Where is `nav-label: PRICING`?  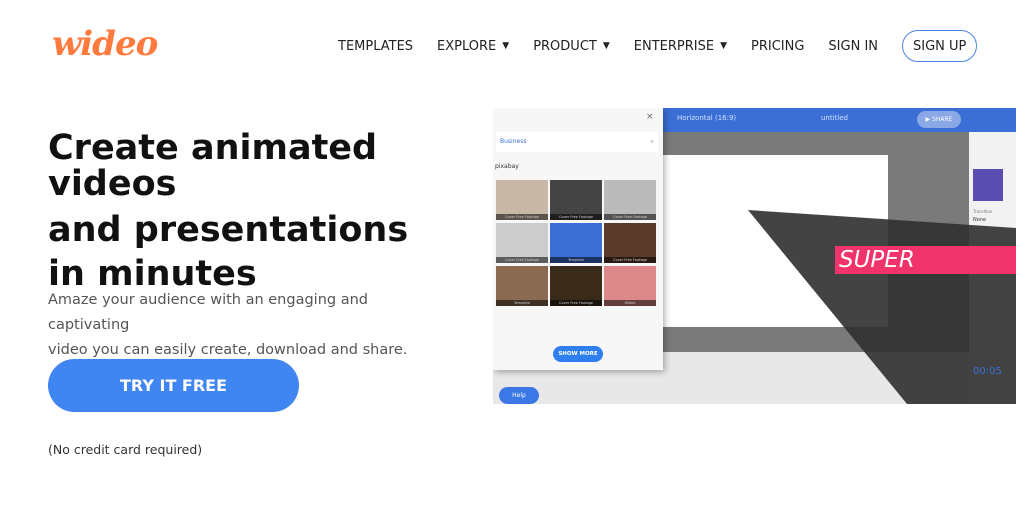 nav-label: PRICING is located at coordinates (778, 46).